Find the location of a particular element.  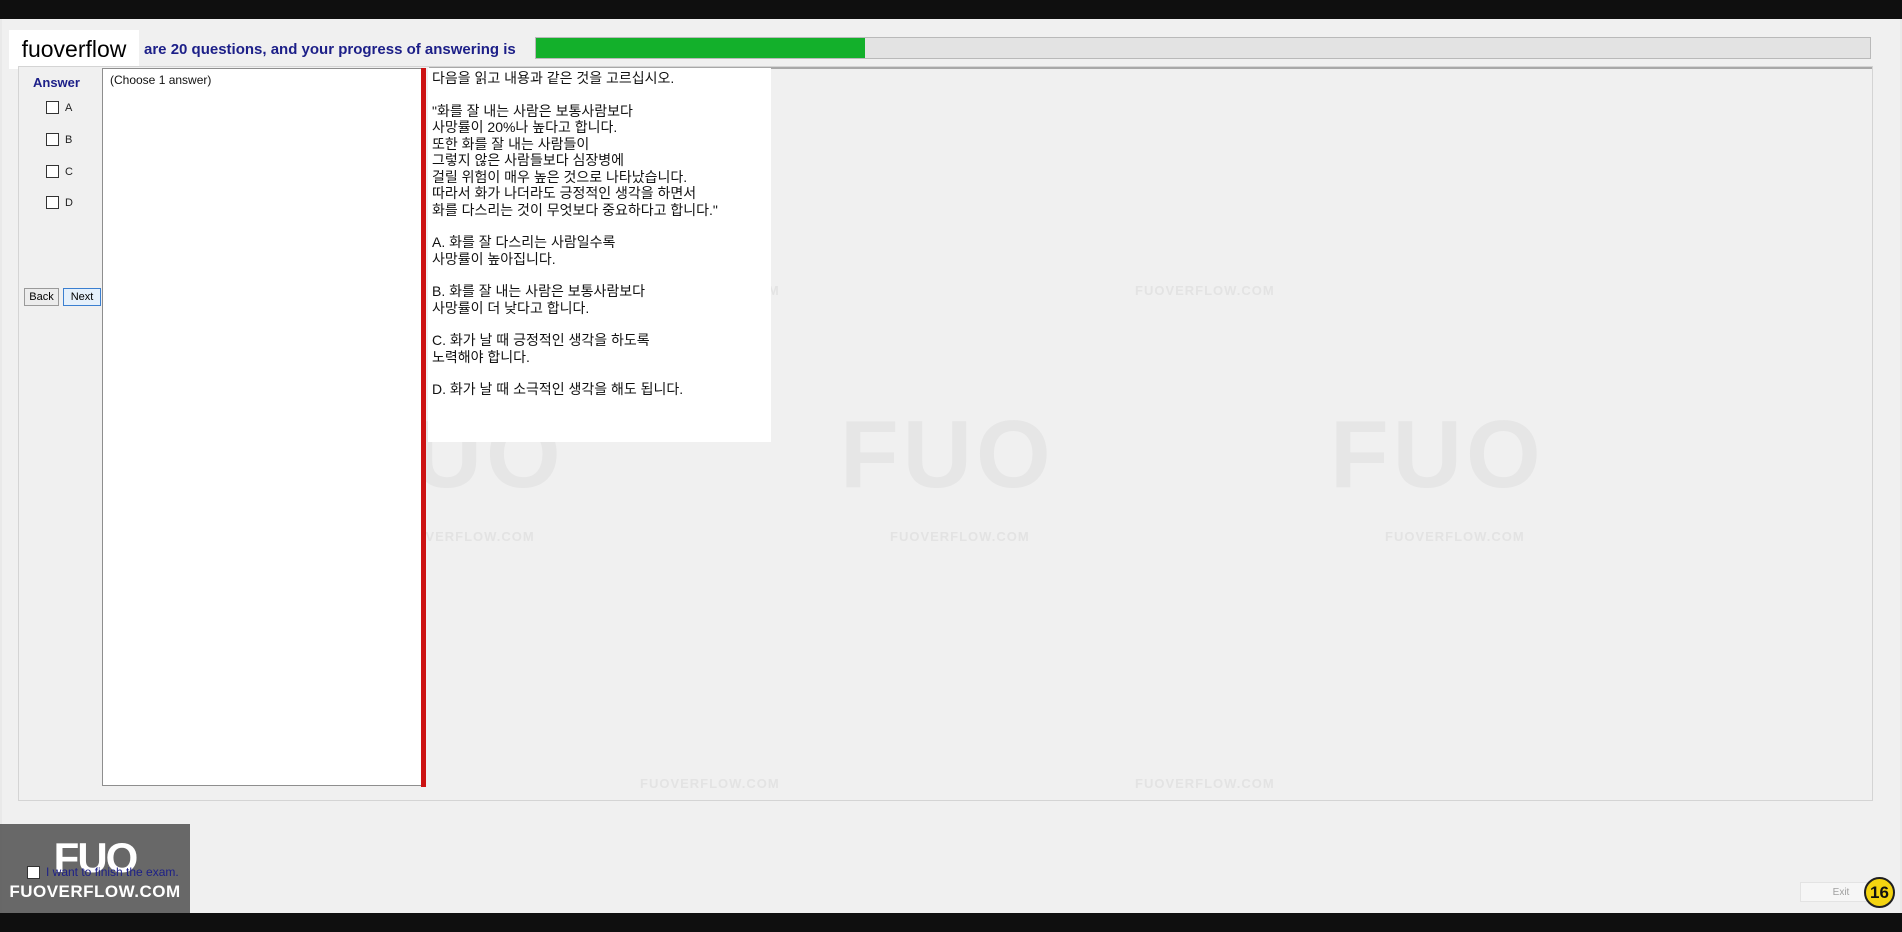

next-button: Next is located at coordinates (82, 297).